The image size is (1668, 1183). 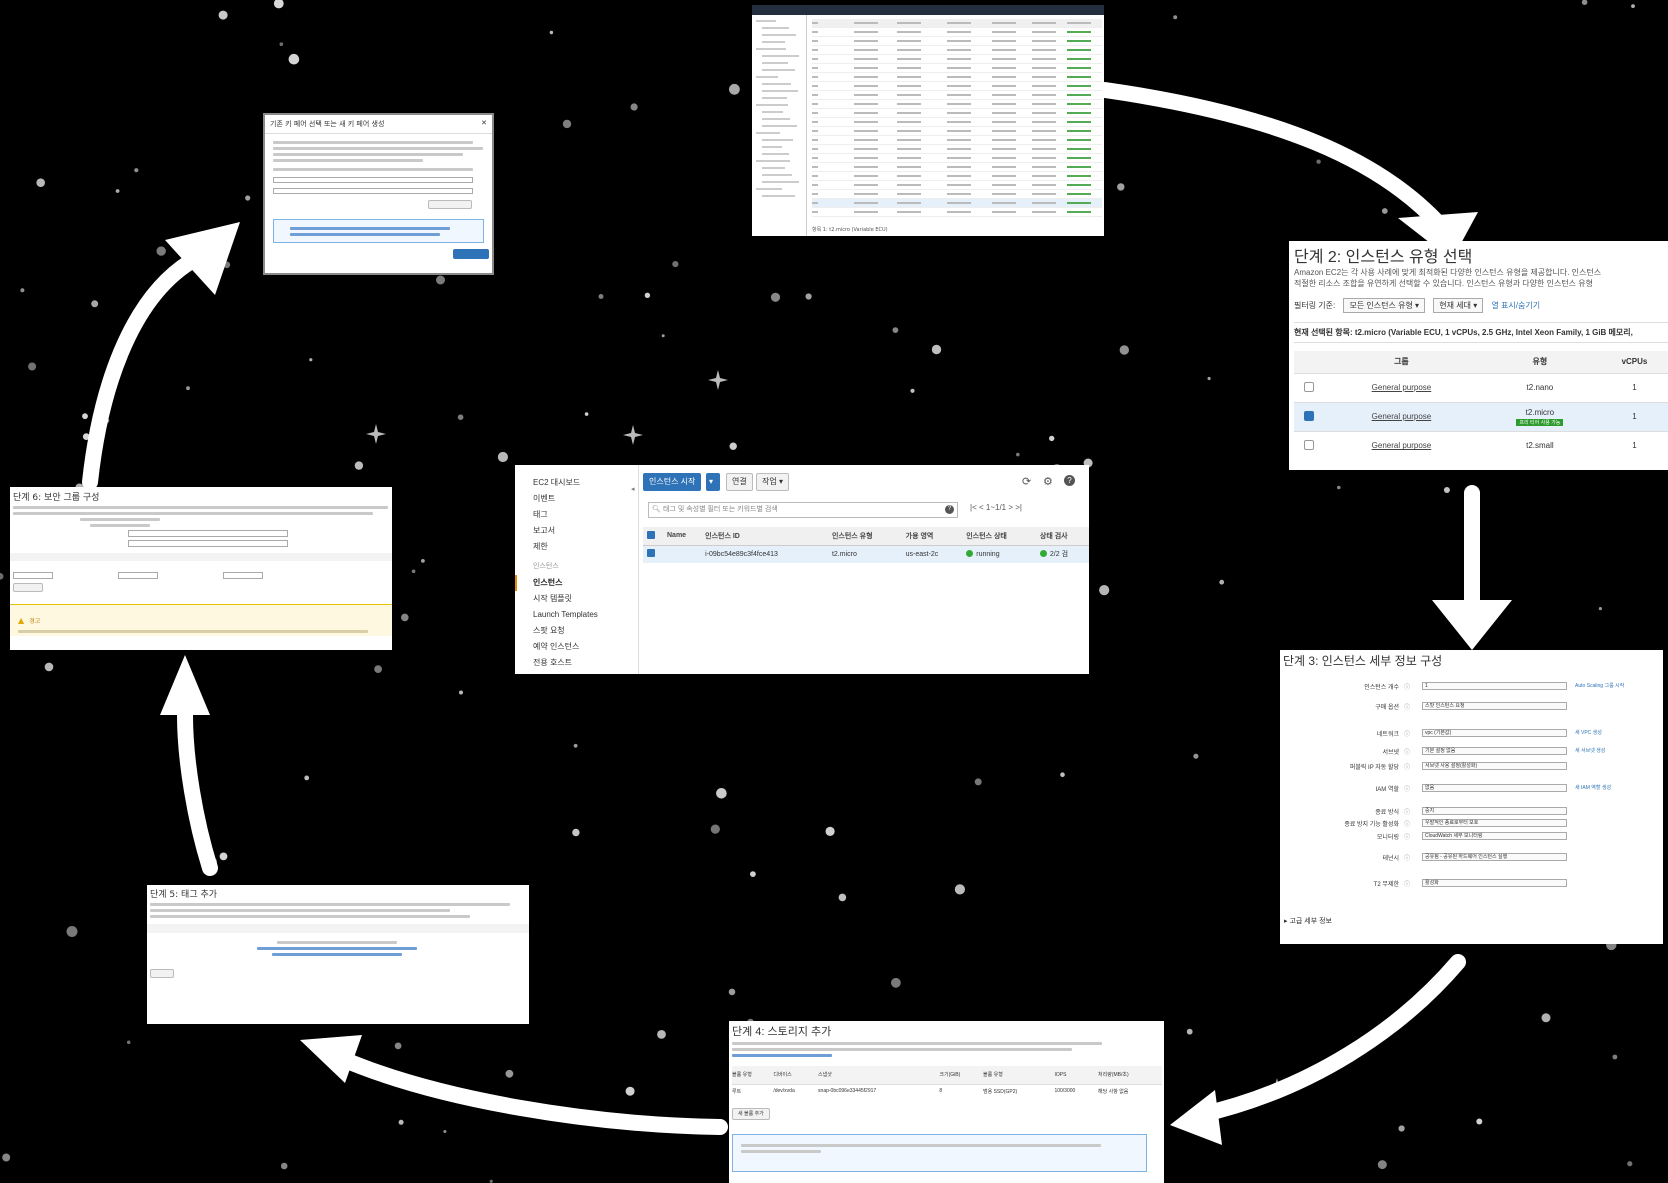 I want to click on field-link: Auto Scaling 그룹 시작, so click(x=1599, y=685).